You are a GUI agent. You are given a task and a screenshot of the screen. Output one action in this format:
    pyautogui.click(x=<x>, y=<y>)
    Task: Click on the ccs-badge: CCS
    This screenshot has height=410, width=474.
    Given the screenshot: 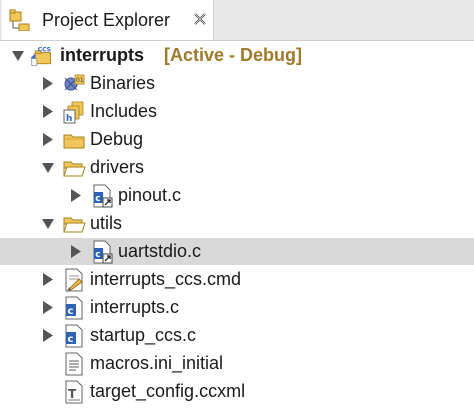 What is the action you would take?
    pyautogui.click(x=44, y=50)
    